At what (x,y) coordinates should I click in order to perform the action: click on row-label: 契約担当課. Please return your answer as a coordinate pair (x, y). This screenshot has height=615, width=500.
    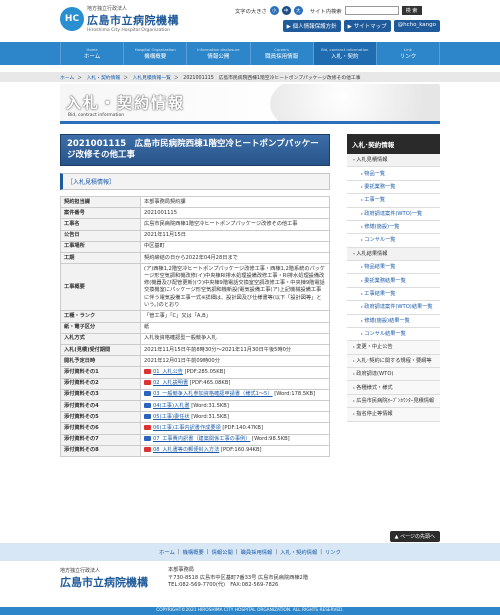
    Looking at the image, I should click on (100, 202).